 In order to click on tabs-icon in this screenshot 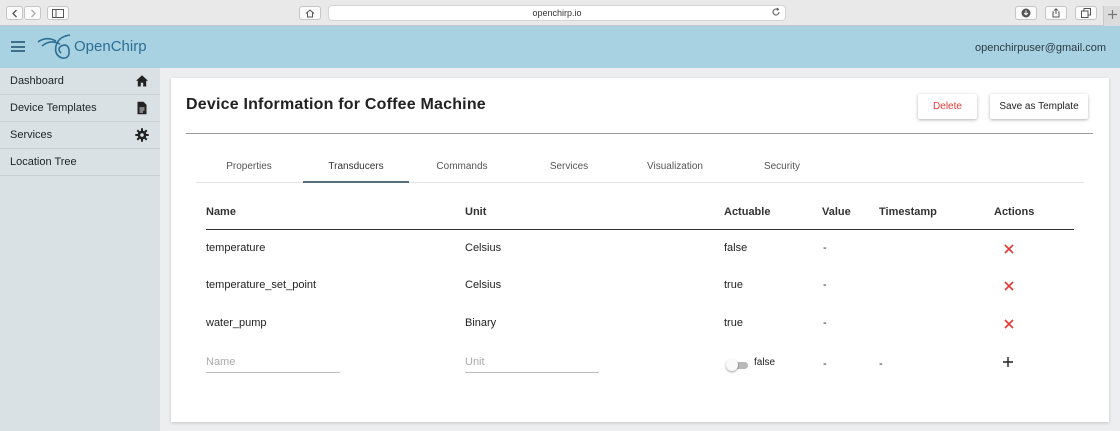, I will do `click(1086, 13)`.